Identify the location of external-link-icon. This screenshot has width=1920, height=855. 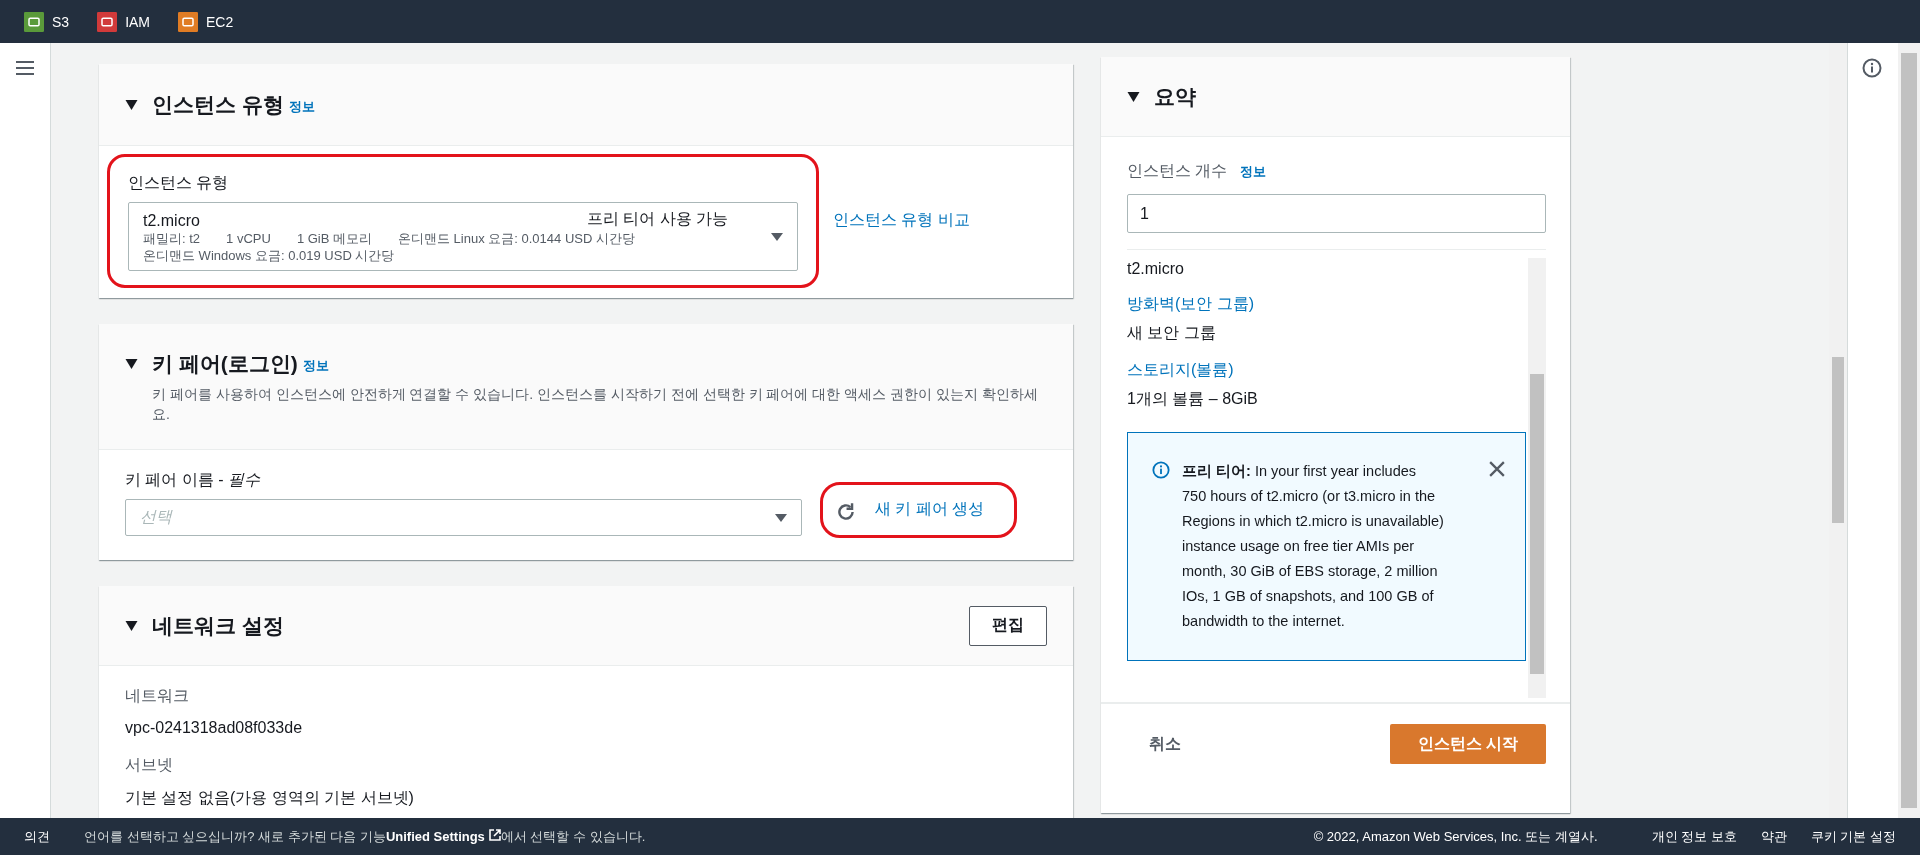
(494, 834).